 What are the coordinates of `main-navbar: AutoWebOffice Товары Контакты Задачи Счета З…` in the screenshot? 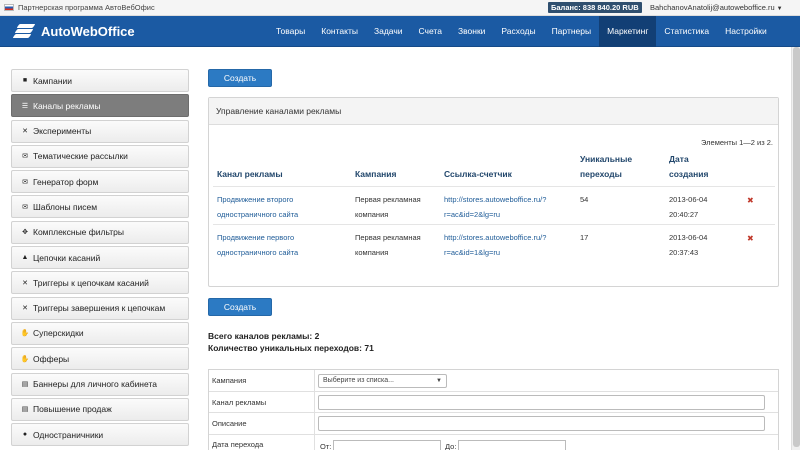 It's located at (400, 31).